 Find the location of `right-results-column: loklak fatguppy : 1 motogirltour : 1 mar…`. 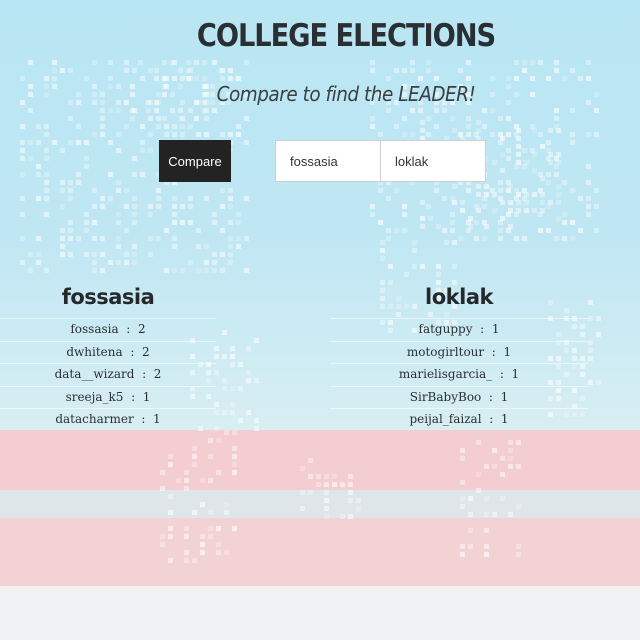

right-results-column: loklak fatguppy : 1 motogirltour : 1 mar… is located at coordinates (459, 356).